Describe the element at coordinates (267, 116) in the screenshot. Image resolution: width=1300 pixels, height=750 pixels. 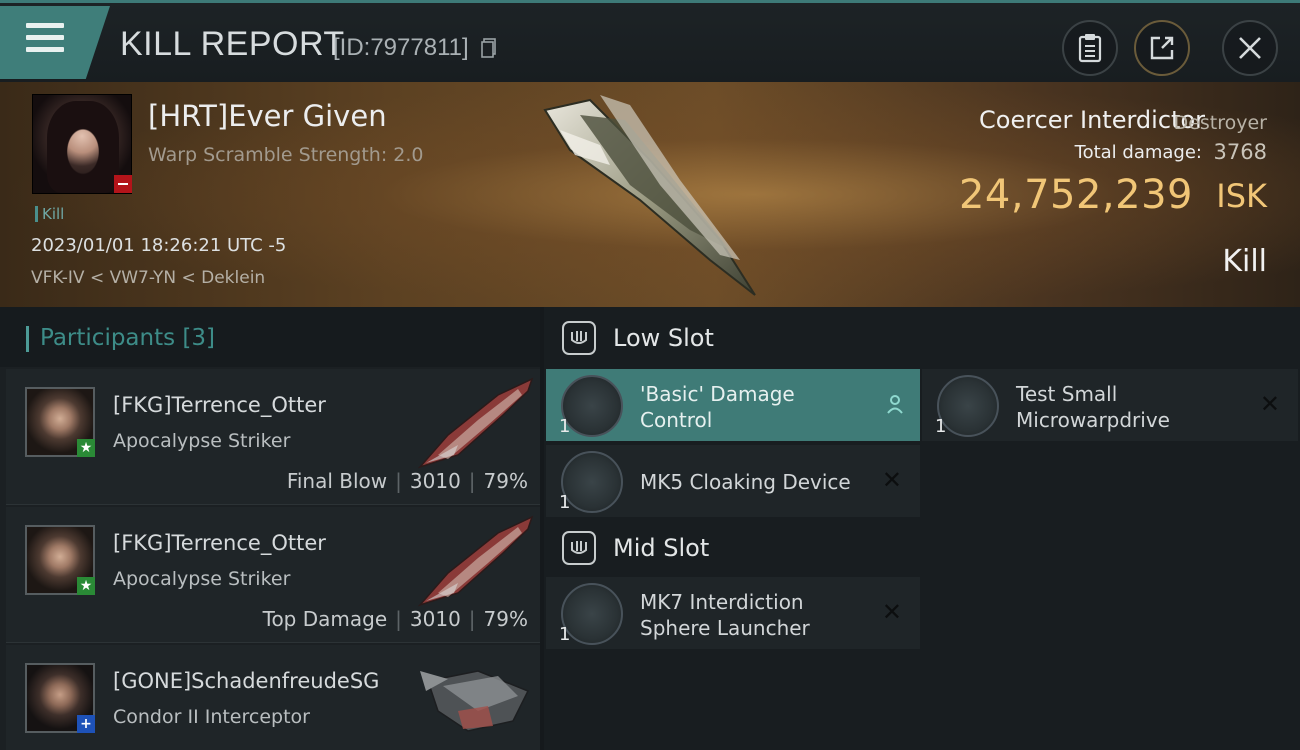
I see `victim-name: [HRT]Ever Given` at that location.